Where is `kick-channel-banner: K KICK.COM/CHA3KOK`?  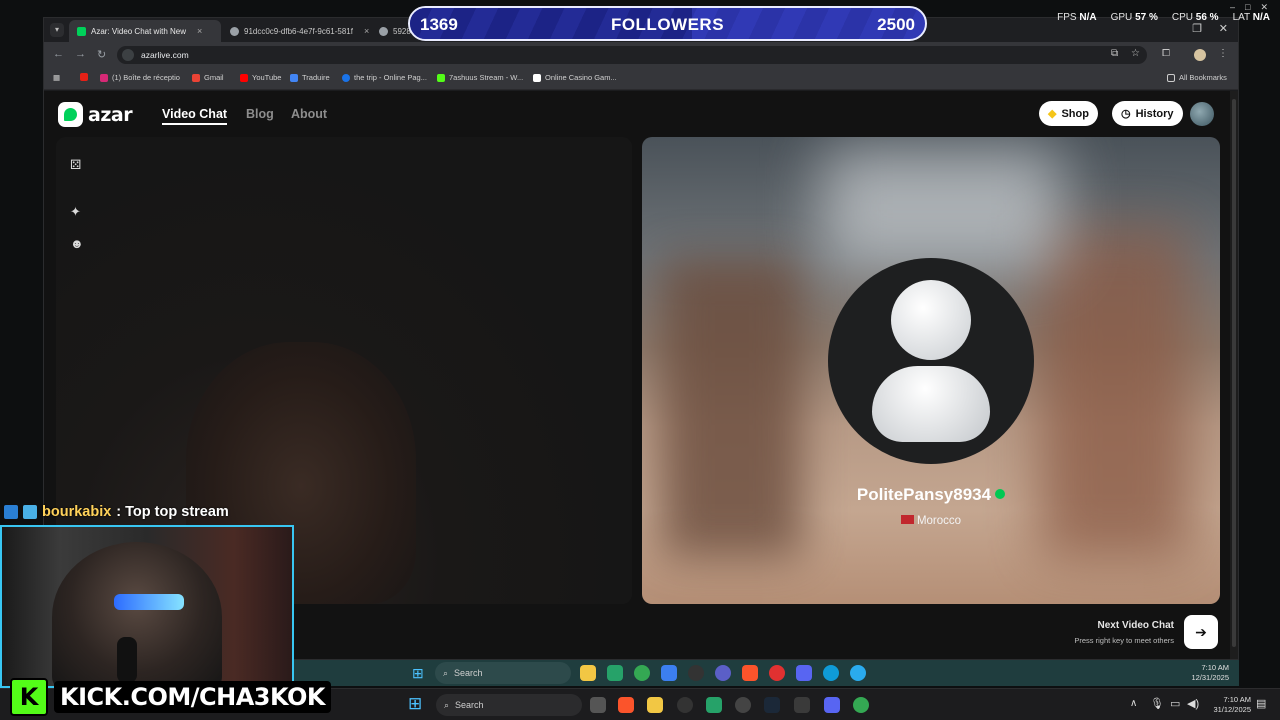
kick-channel-banner: K KICK.COM/CHA3KOK is located at coordinates (171, 697).